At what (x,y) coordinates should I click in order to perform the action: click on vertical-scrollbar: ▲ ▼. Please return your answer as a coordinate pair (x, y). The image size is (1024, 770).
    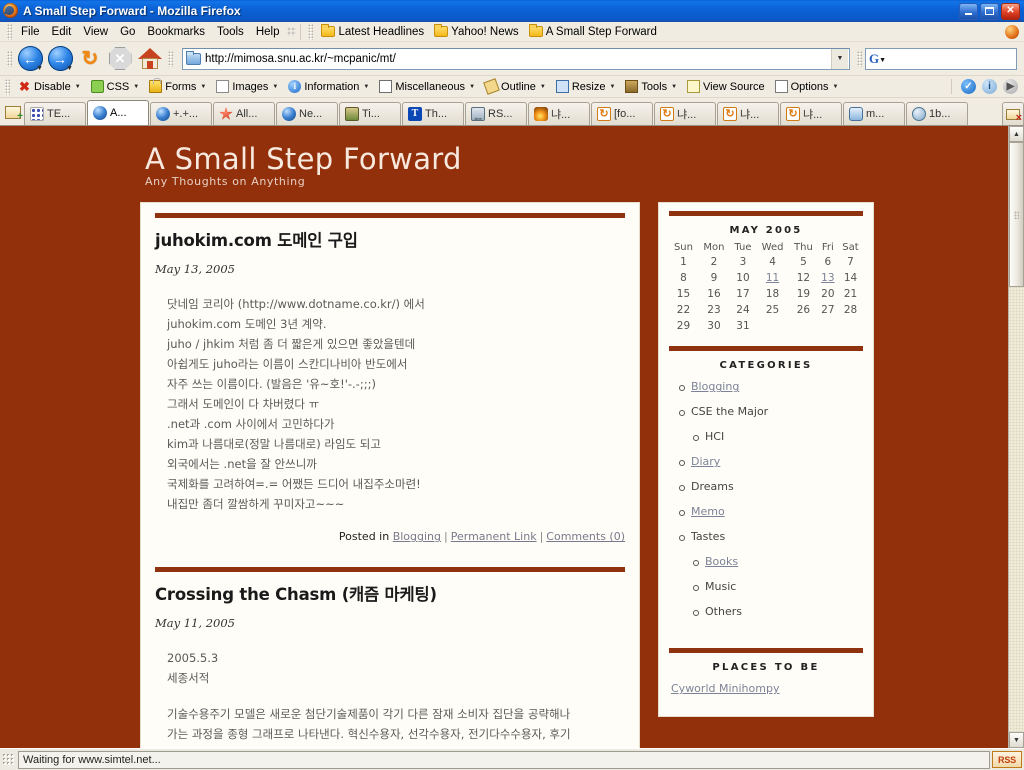
    Looking at the image, I should click on (1016, 437).